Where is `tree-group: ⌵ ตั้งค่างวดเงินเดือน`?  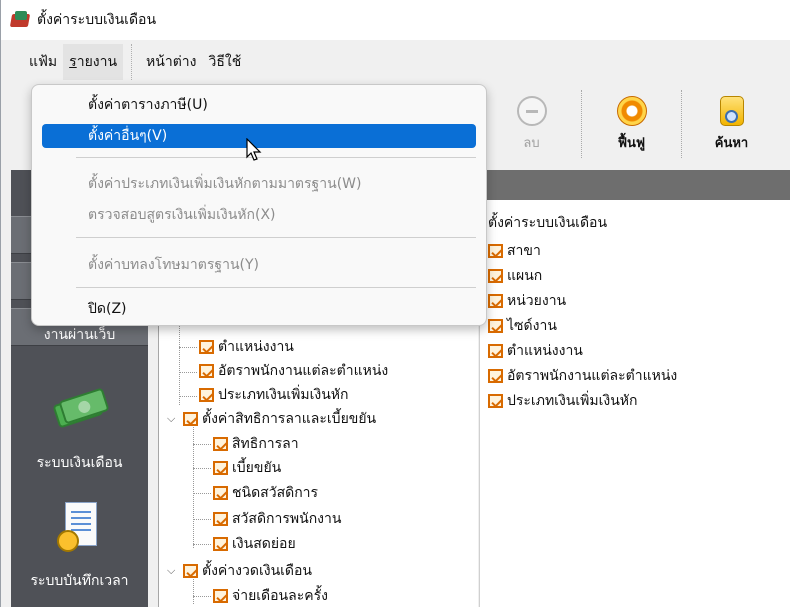
tree-group: ⌵ ตั้งค่างวดเงินเดือน is located at coordinates (239, 571).